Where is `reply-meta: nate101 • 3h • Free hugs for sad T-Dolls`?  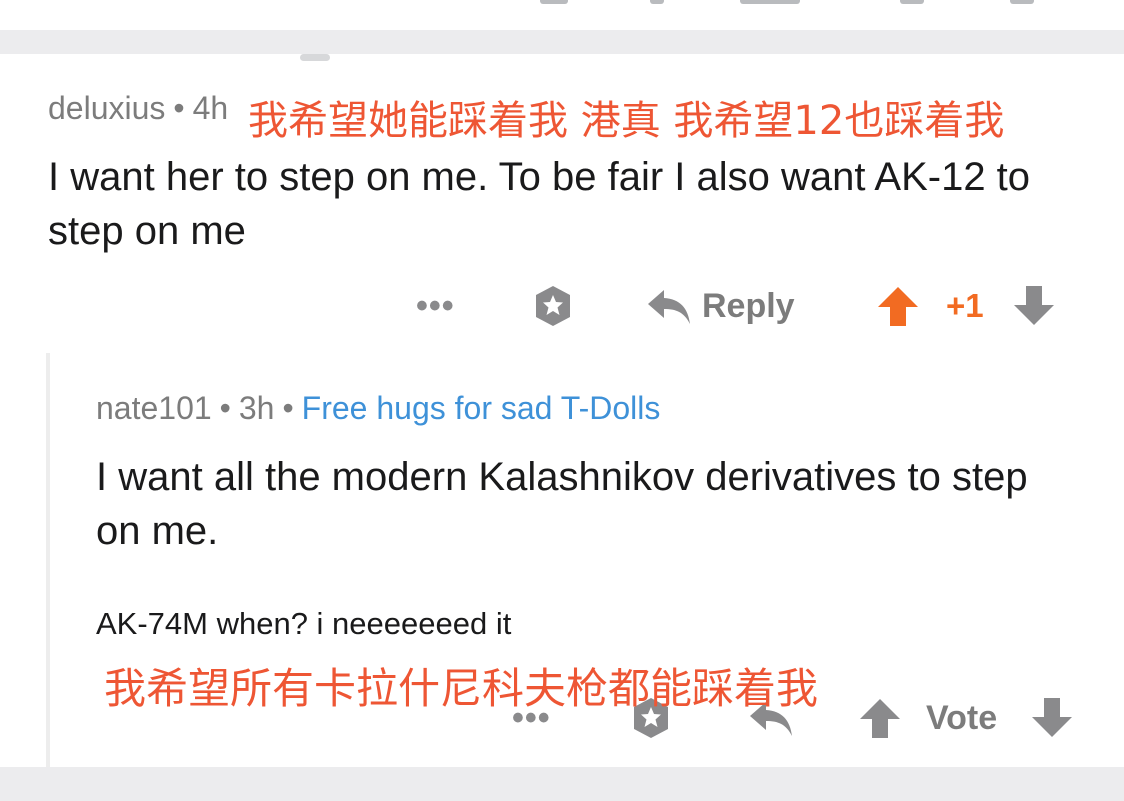
reply-meta: nate101 • 3h • Free hugs for sad T-Dolls is located at coordinates (378, 408).